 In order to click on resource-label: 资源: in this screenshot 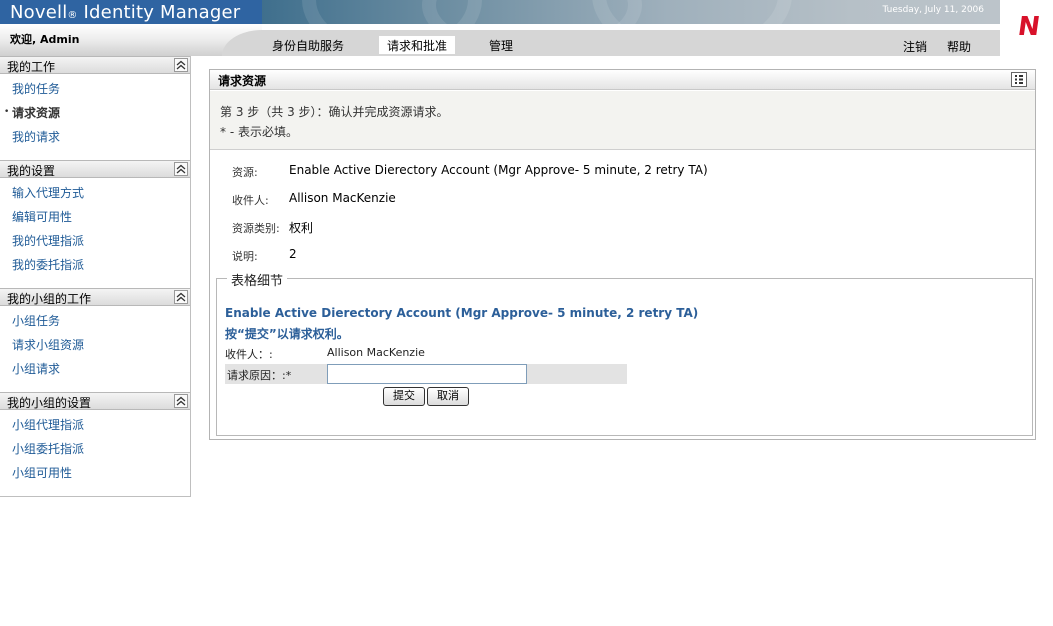, I will do `click(245, 172)`.